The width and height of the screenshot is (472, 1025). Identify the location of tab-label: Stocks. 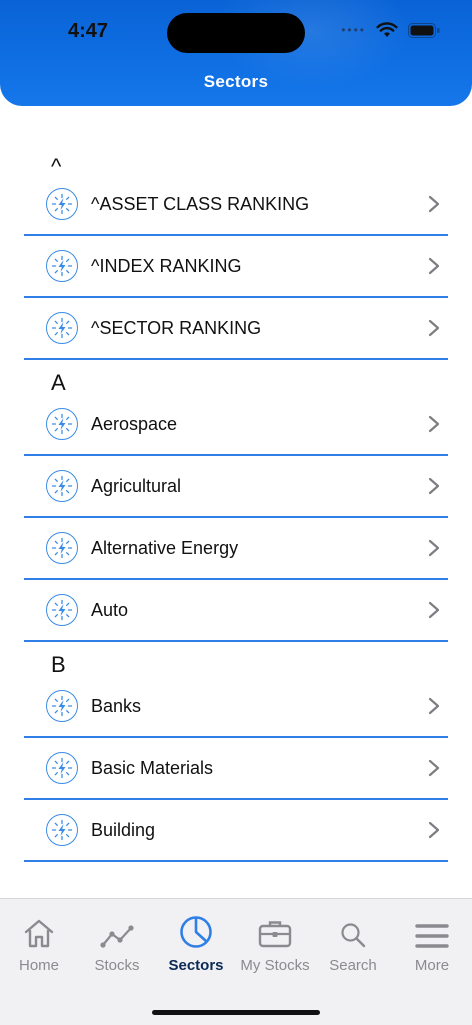
(117, 965).